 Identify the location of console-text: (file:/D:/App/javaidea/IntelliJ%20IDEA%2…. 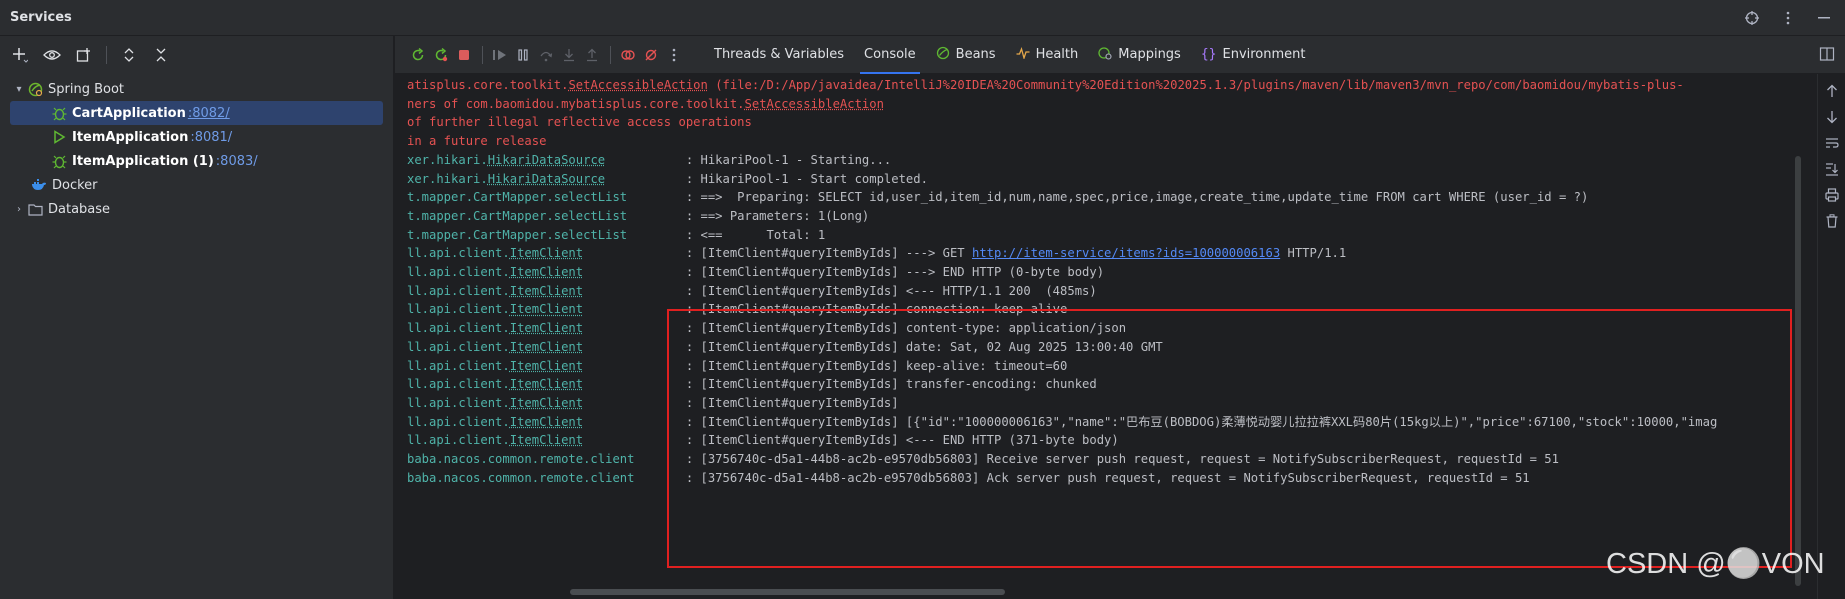
(1195, 85).